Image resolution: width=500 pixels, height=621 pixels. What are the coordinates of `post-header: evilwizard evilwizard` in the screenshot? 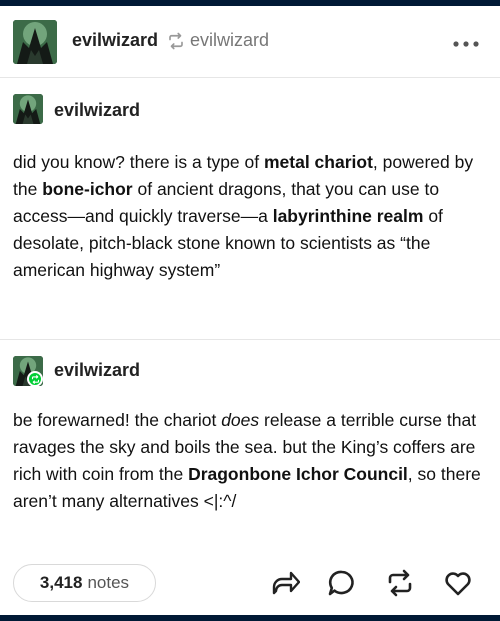 It's located at (250, 42).